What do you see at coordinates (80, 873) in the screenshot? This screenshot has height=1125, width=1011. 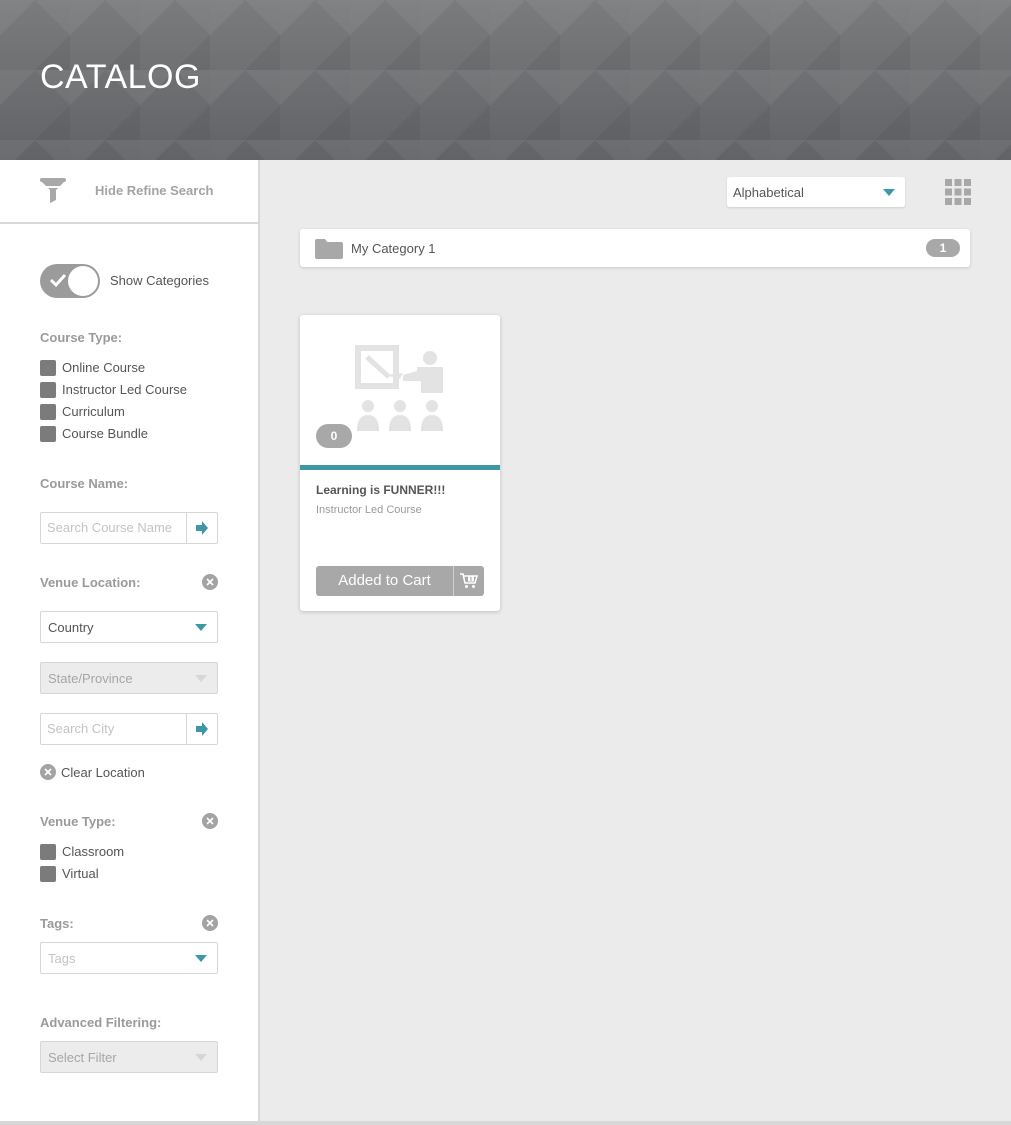 I see `checkbox-label: Virtual` at bounding box center [80, 873].